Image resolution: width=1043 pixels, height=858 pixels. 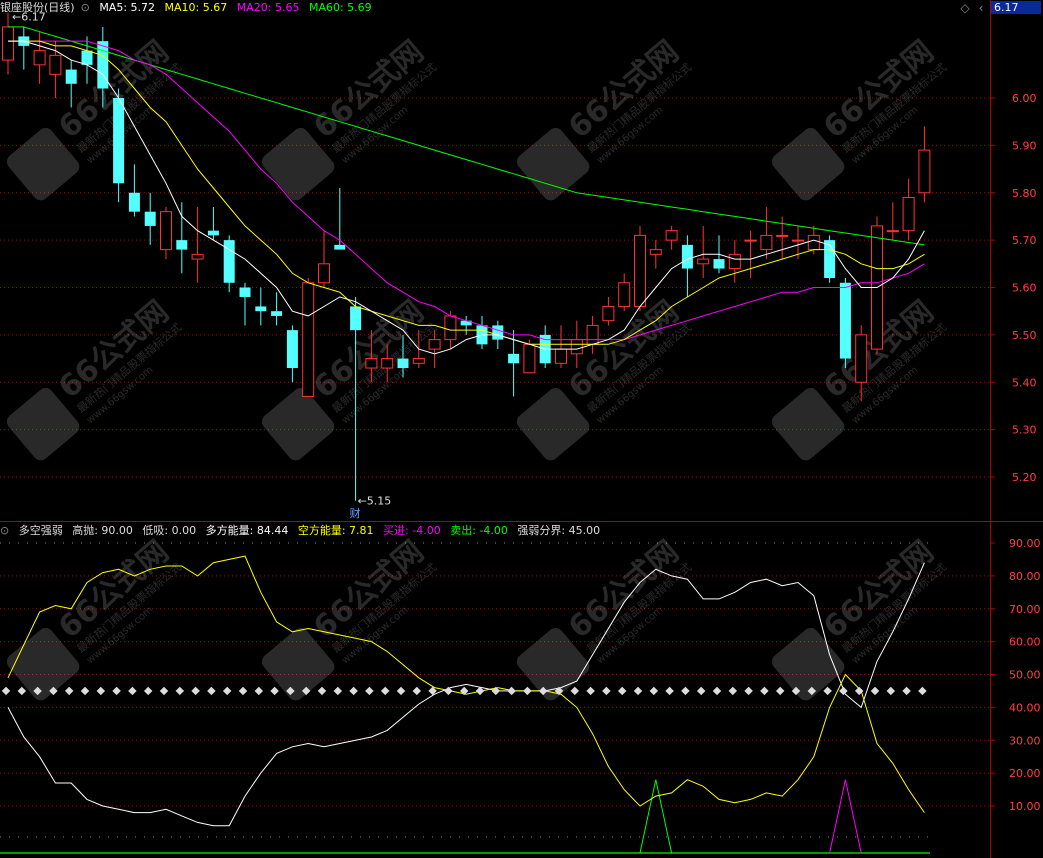 What do you see at coordinates (247, 530) in the screenshot?
I see `duofang-label: 多方能量: 84.44` at bounding box center [247, 530].